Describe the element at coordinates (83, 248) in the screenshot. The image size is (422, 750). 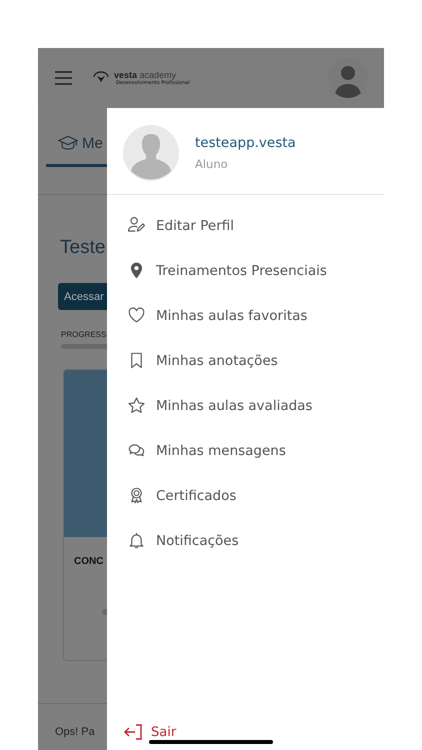
I see `course-title: Teste` at that location.